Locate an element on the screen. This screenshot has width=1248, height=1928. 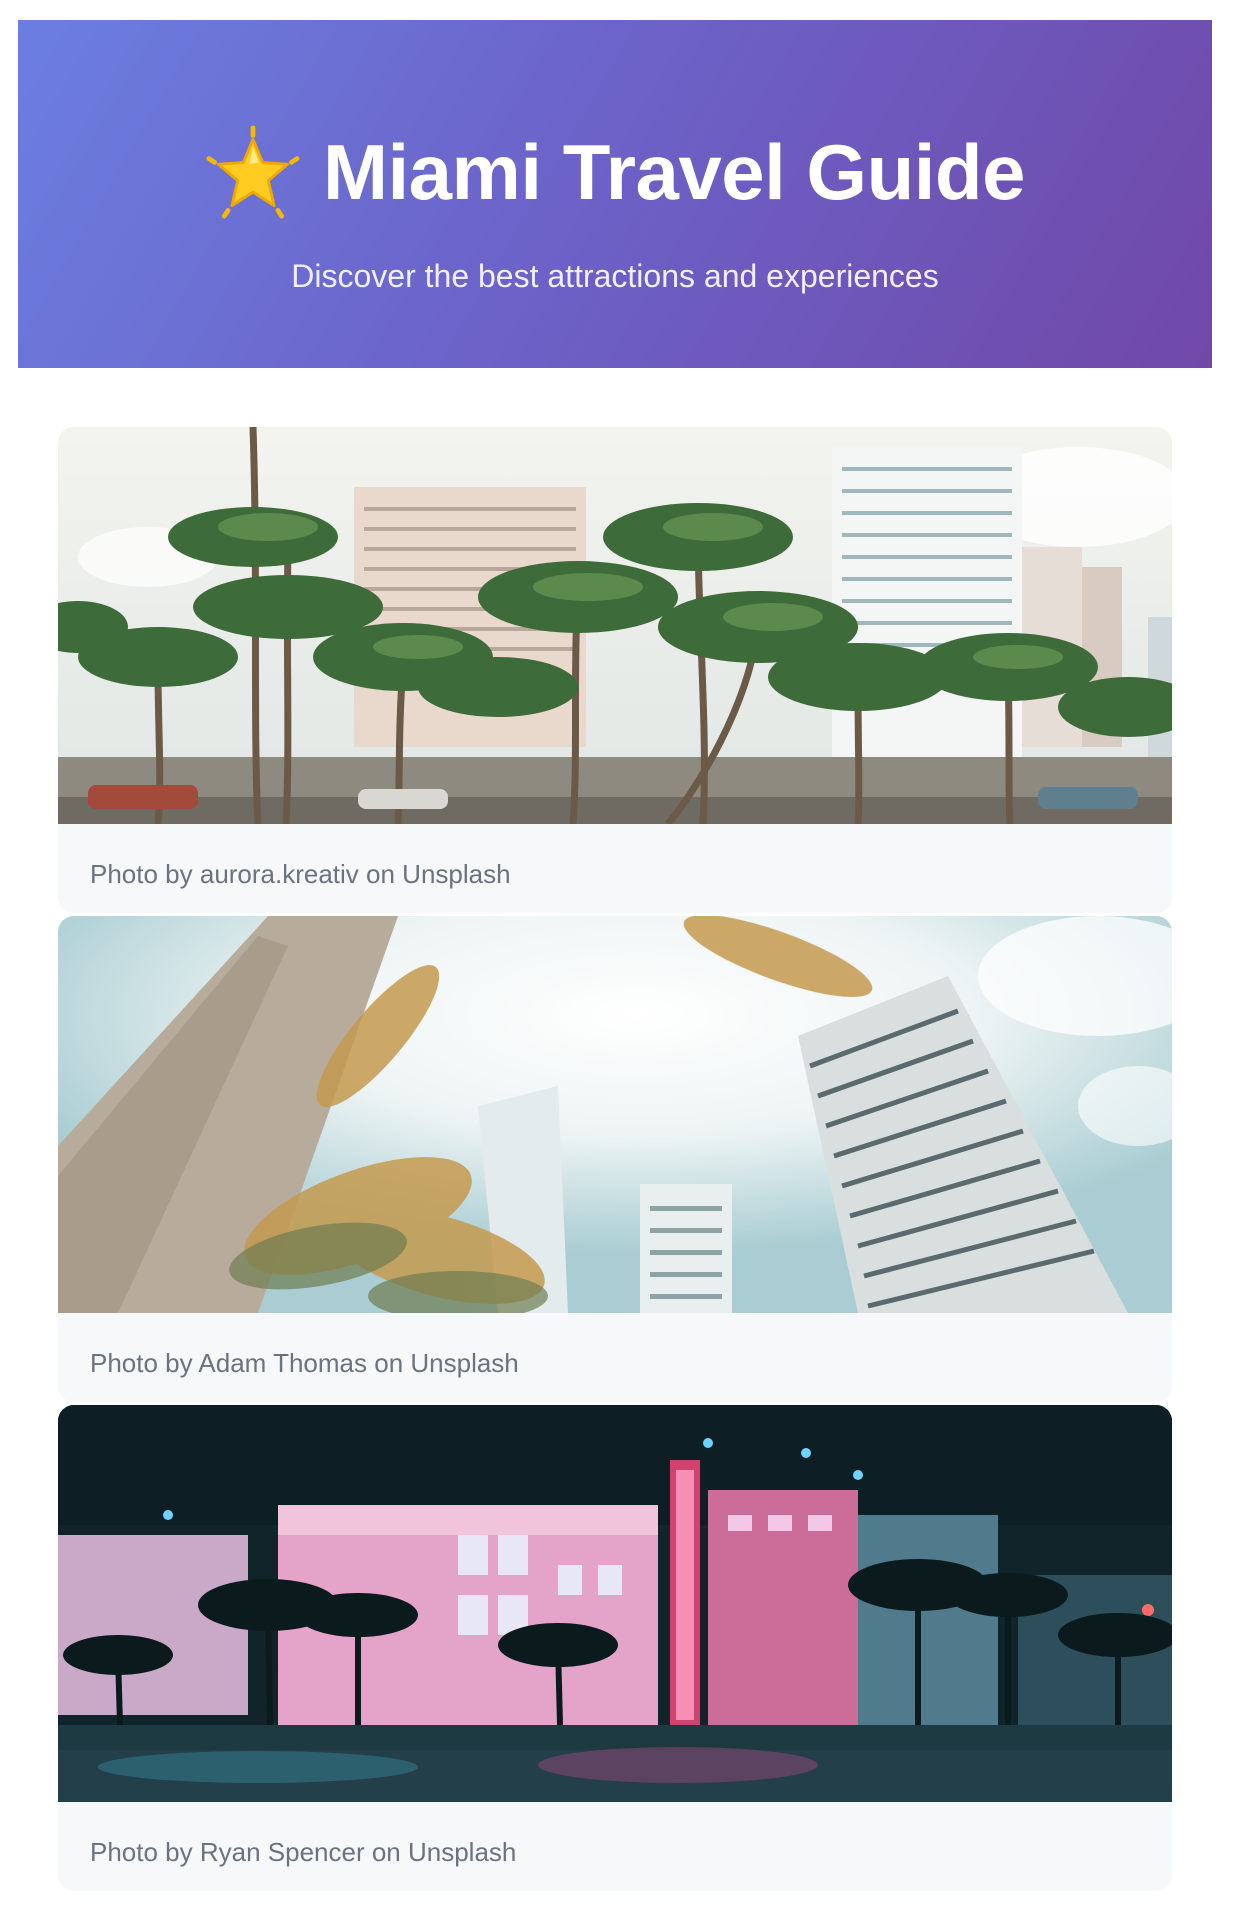
photo-credit: Photo by Ryan Spencer on Unsplash is located at coordinates (303, 1852).